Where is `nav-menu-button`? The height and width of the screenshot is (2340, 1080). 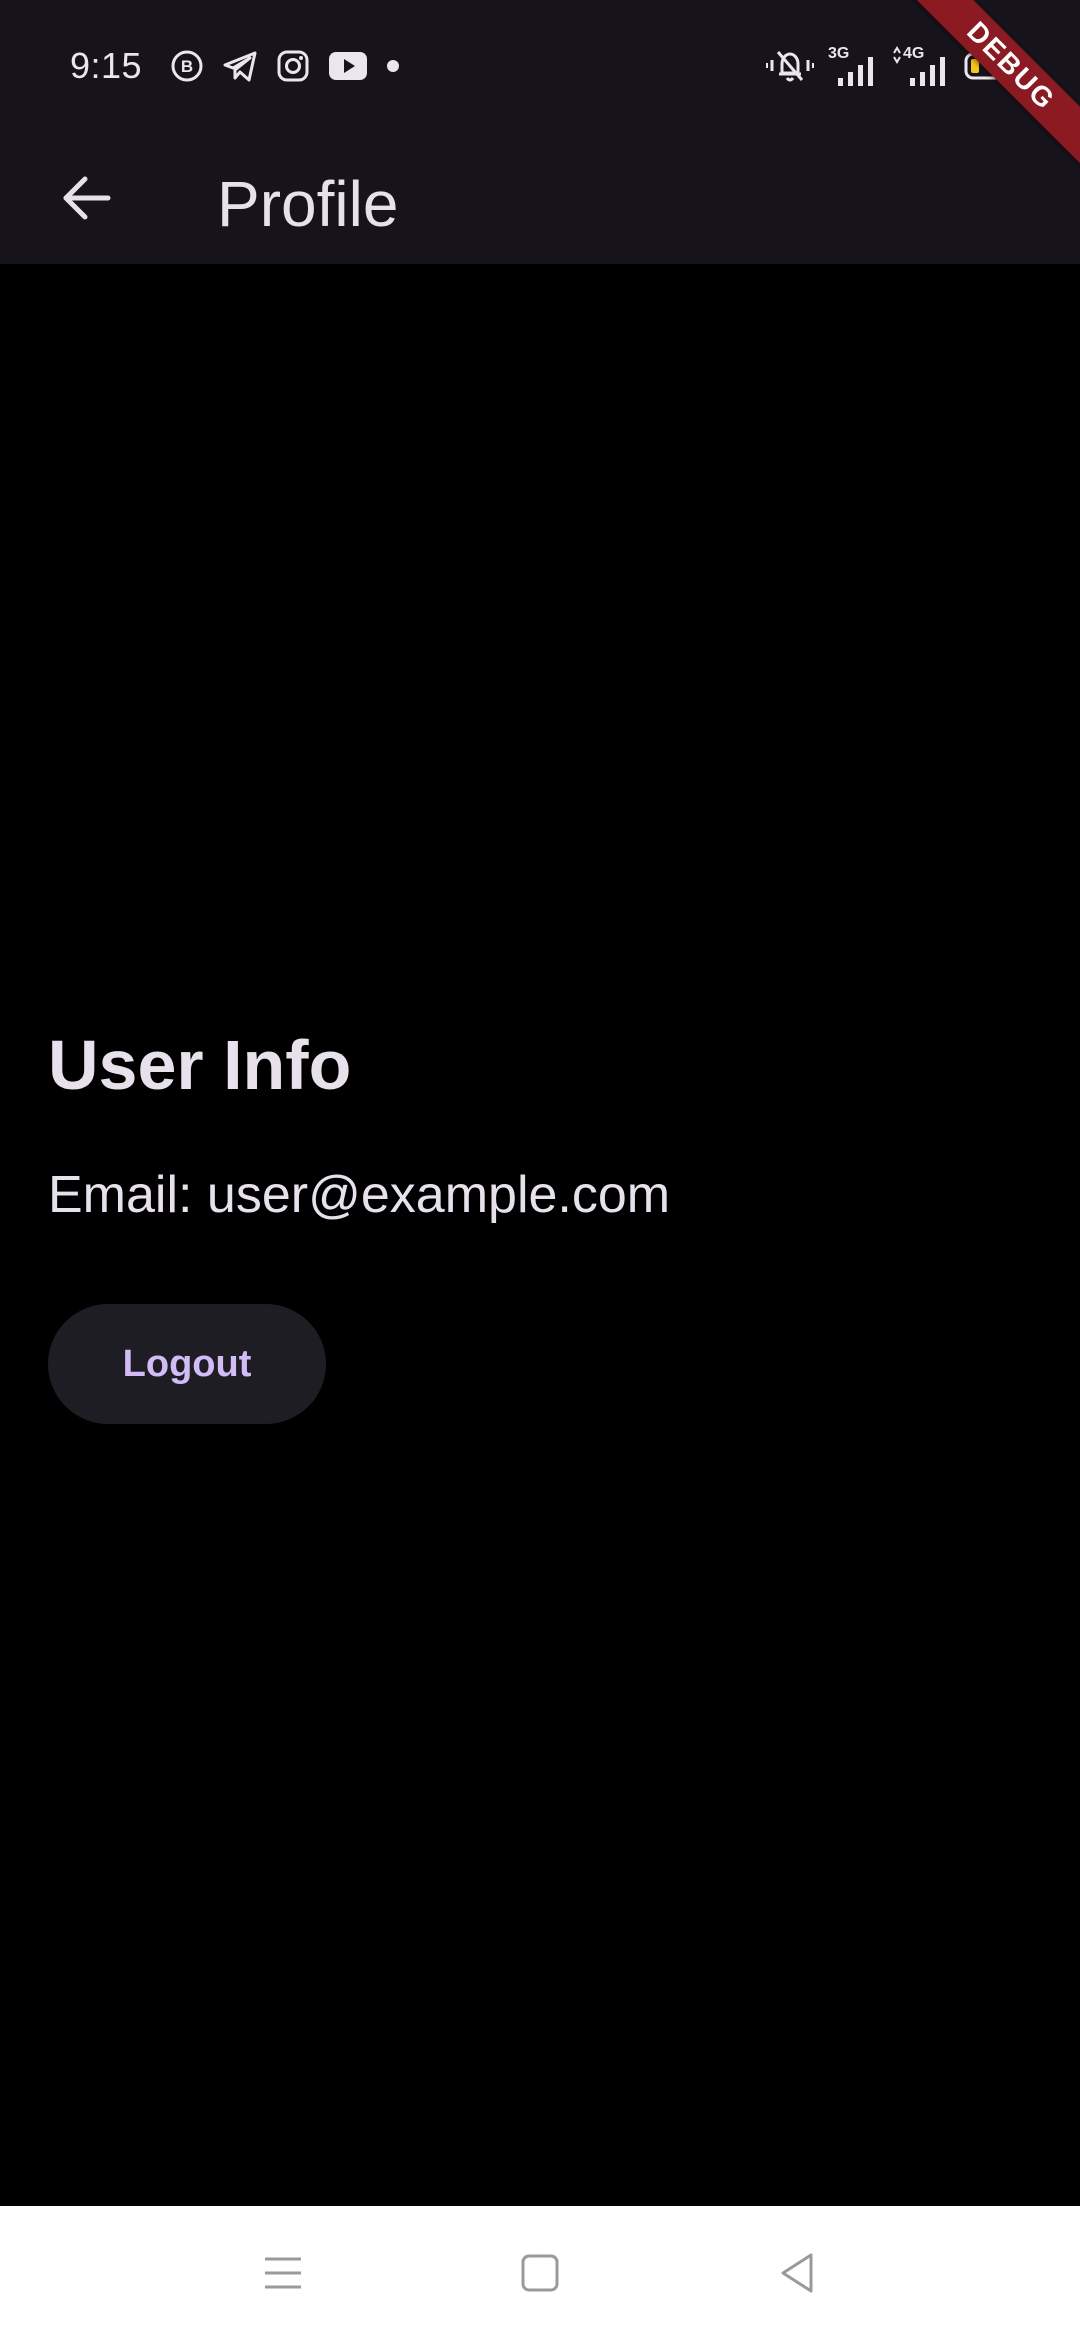 nav-menu-button is located at coordinates (283, 2273).